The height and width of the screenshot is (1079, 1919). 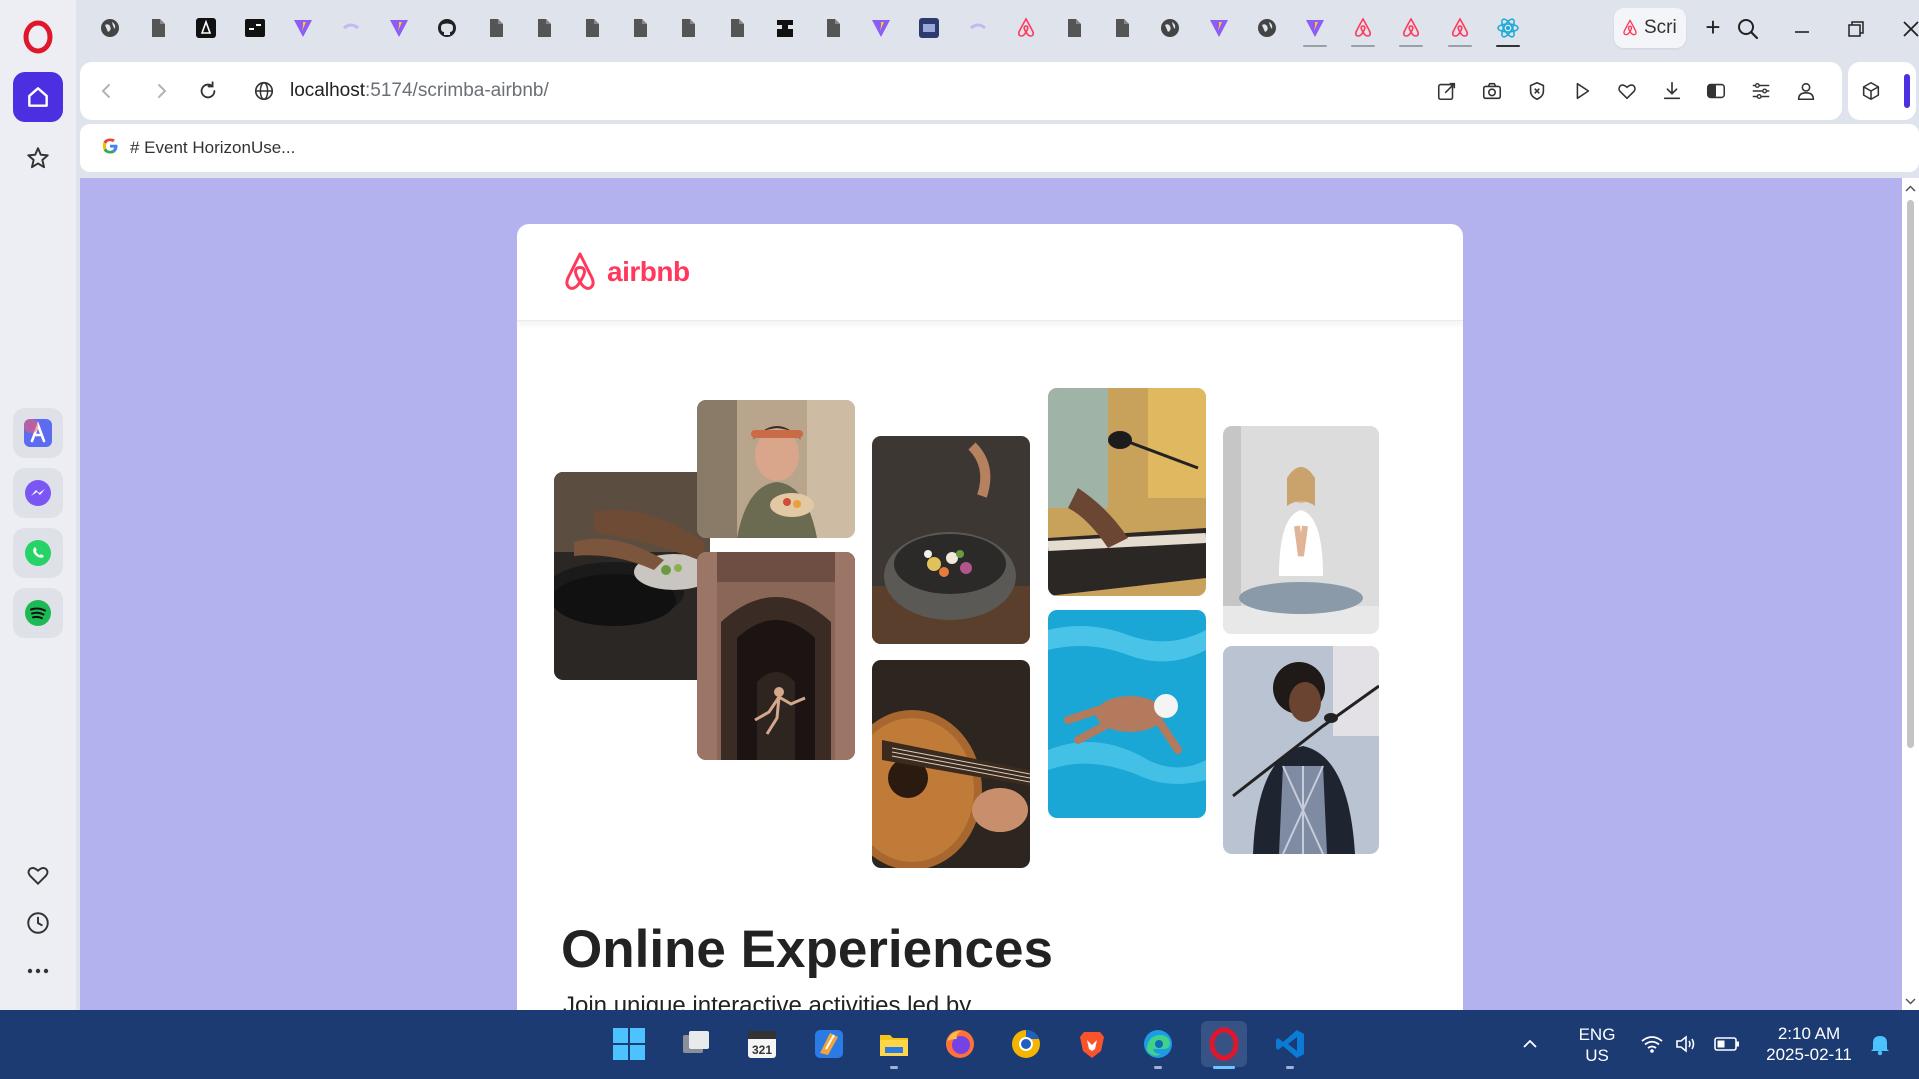 I want to click on minimize-icon, so click(x=1802, y=29).